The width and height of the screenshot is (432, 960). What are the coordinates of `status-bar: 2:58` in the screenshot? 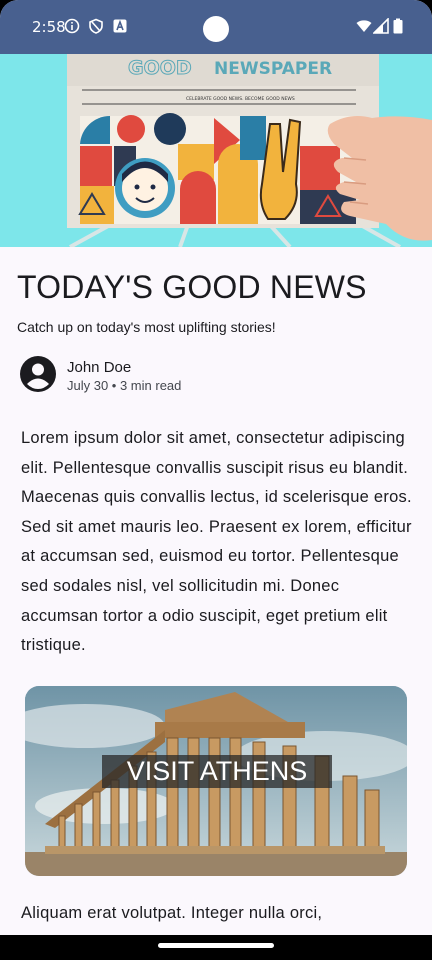 It's located at (216, 27).